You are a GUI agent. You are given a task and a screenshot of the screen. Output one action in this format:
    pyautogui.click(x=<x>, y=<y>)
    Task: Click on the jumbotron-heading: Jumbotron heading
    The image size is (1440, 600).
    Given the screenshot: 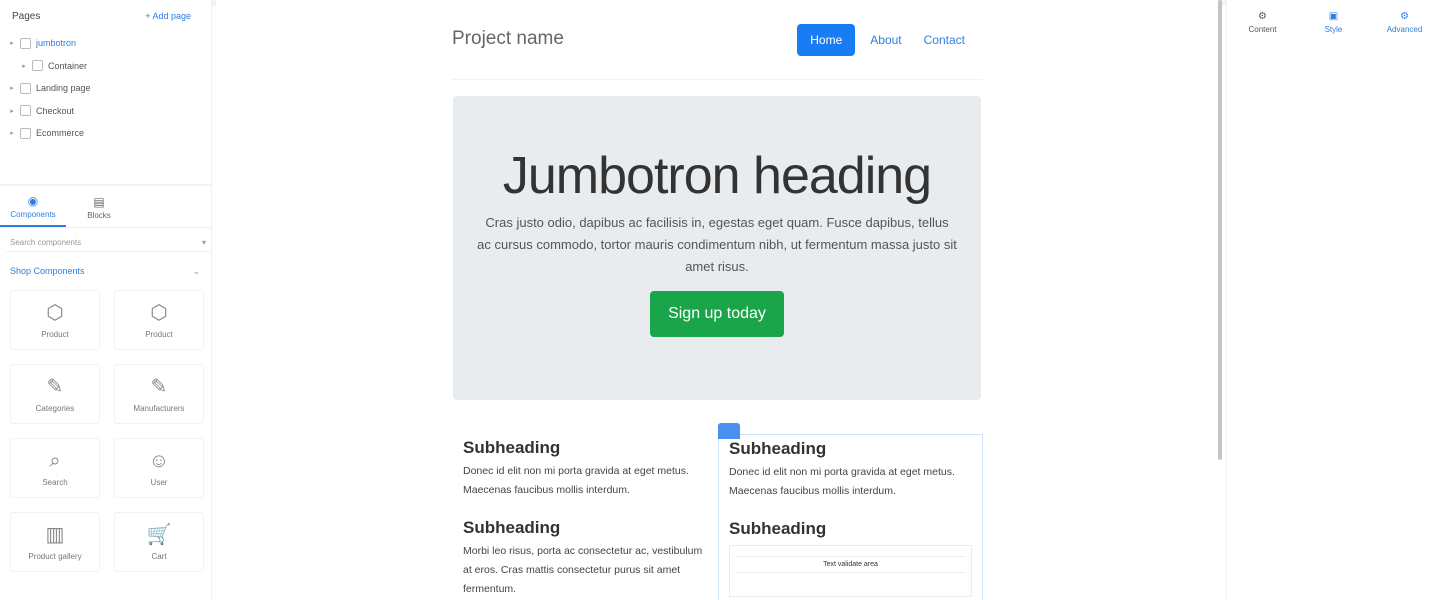 What is the action you would take?
    pyautogui.click(x=717, y=176)
    